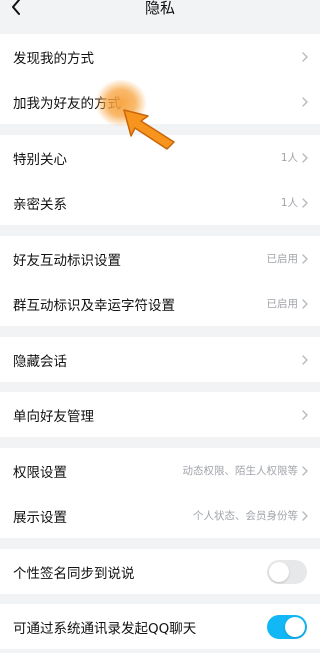  Describe the element at coordinates (67, 103) in the screenshot. I see `row-label: 加我为好友的方式` at that location.